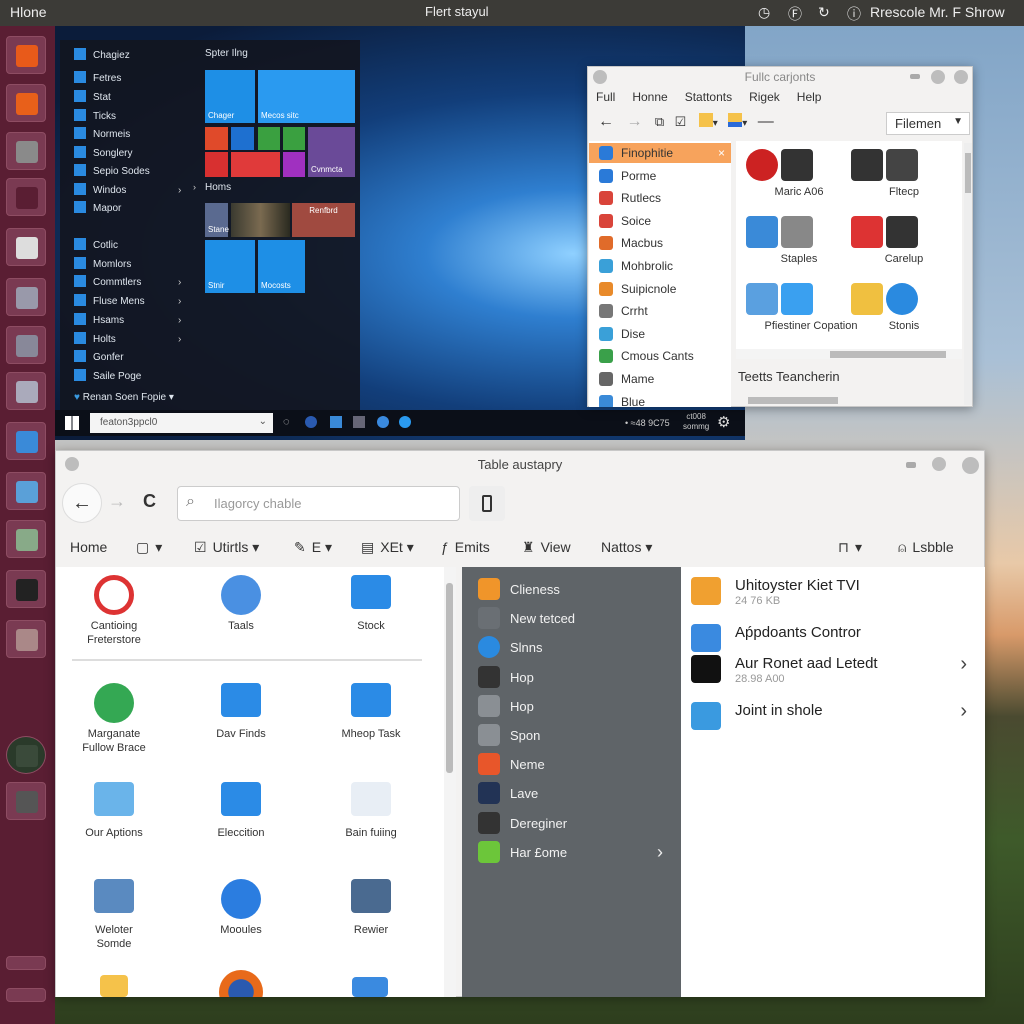  I want to click on settings-launcher, so click(26, 55).